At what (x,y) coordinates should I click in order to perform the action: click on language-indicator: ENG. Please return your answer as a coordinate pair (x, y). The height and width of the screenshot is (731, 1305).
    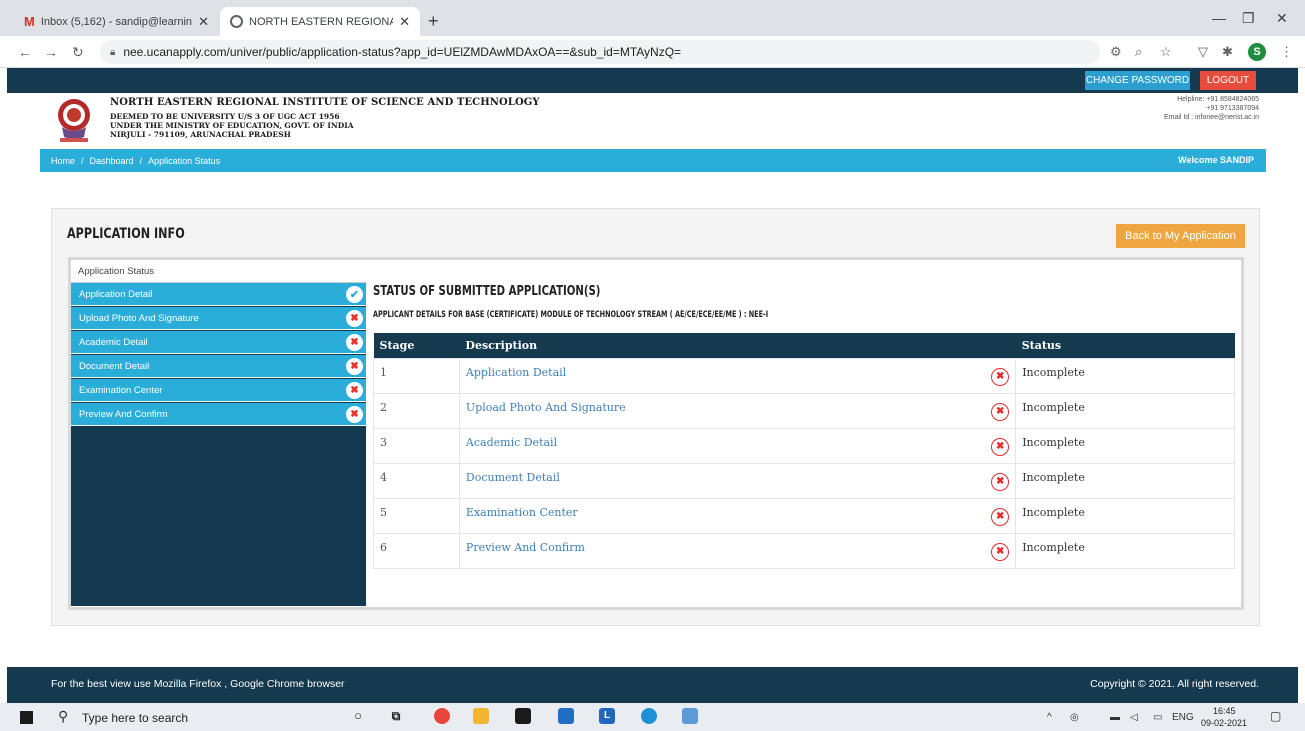
    Looking at the image, I should click on (1183, 717).